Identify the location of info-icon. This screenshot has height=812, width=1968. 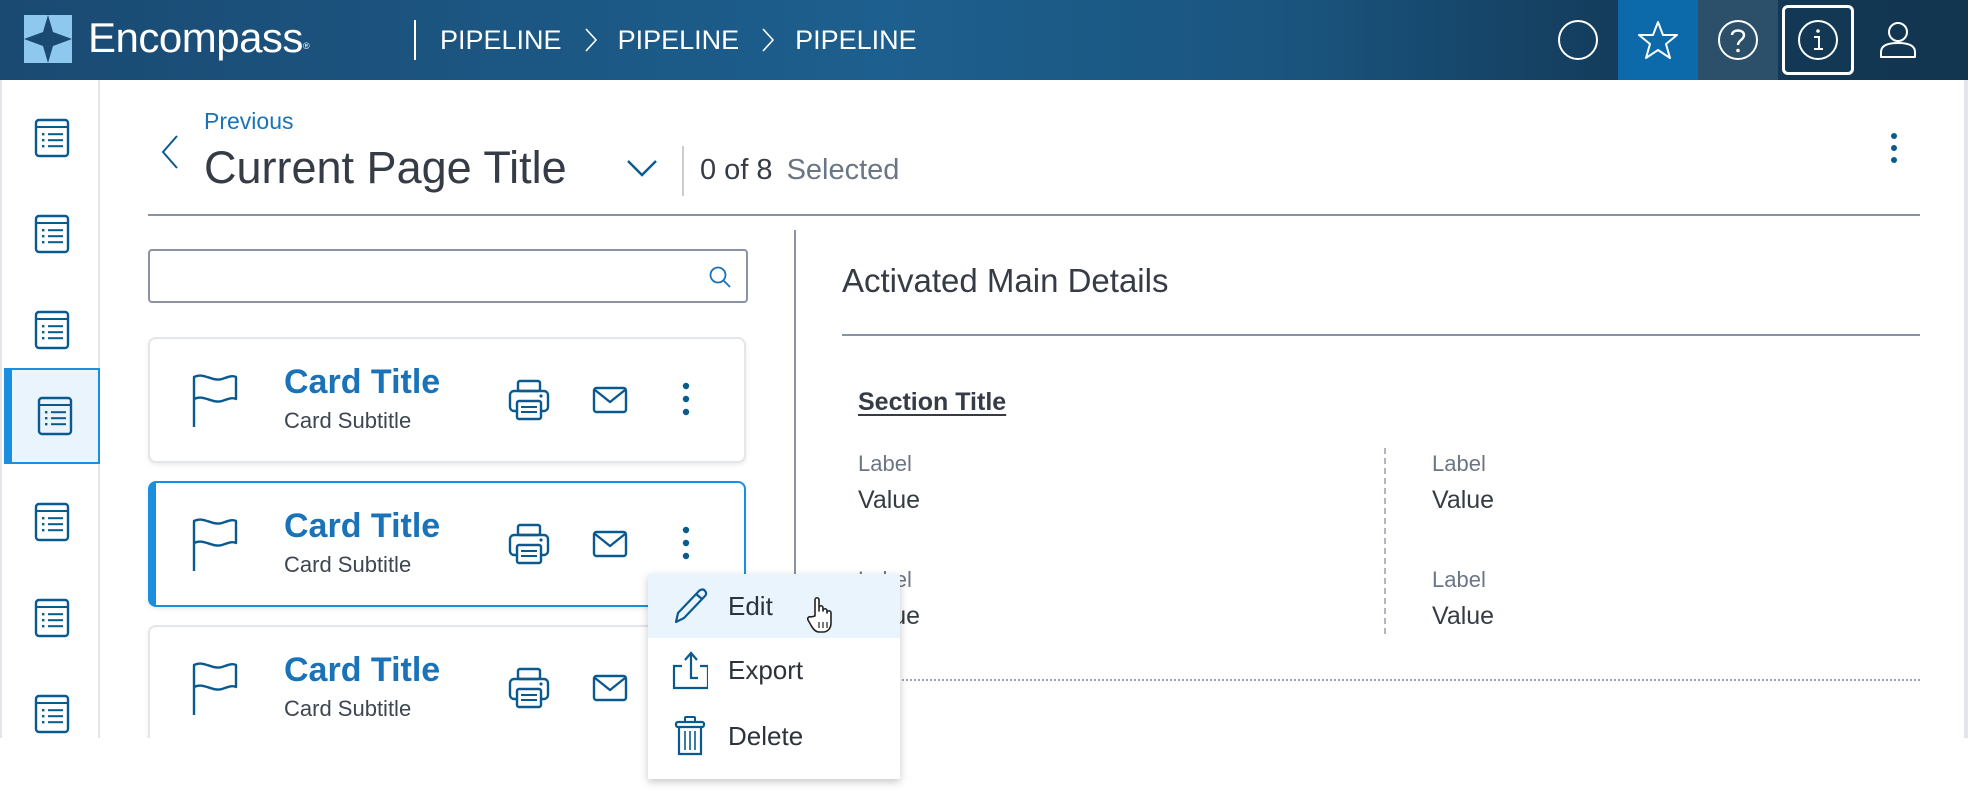
(1818, 40).